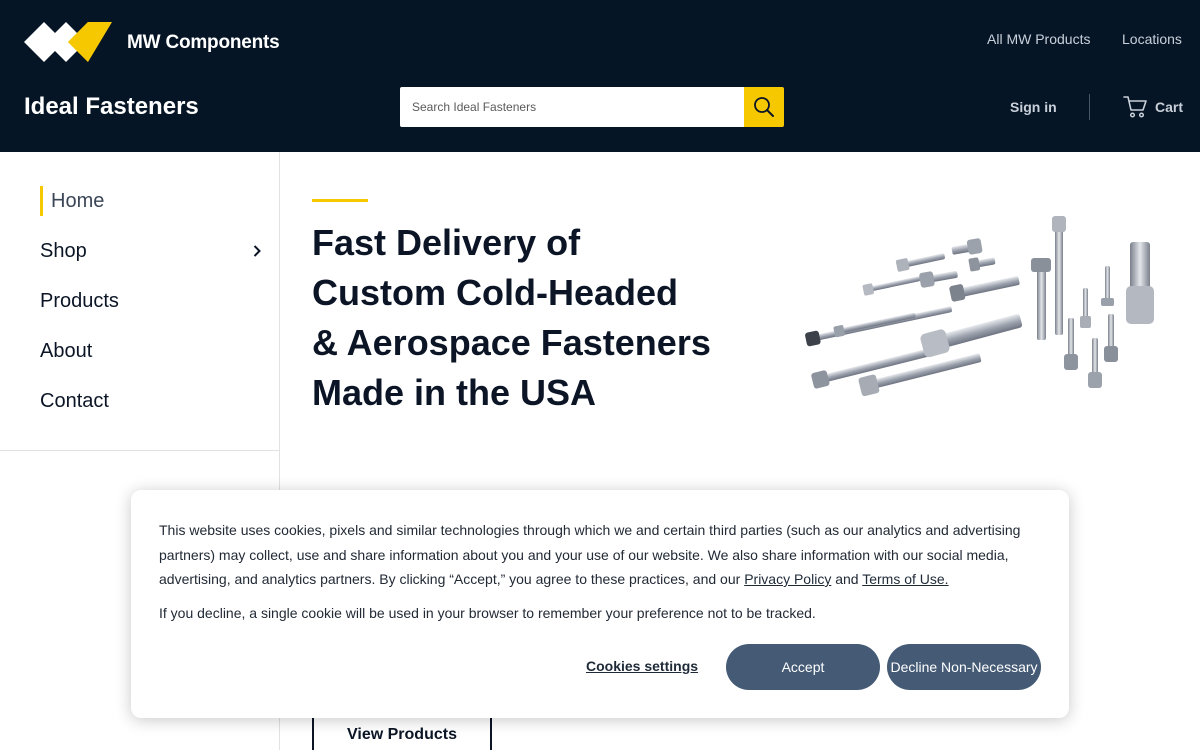 This screenshot has width=1200, height=750. What do you see at coordinates (1152, 39) in the screenshot?
I see `locations-link: Locations` at bounding box center [1152, 39].